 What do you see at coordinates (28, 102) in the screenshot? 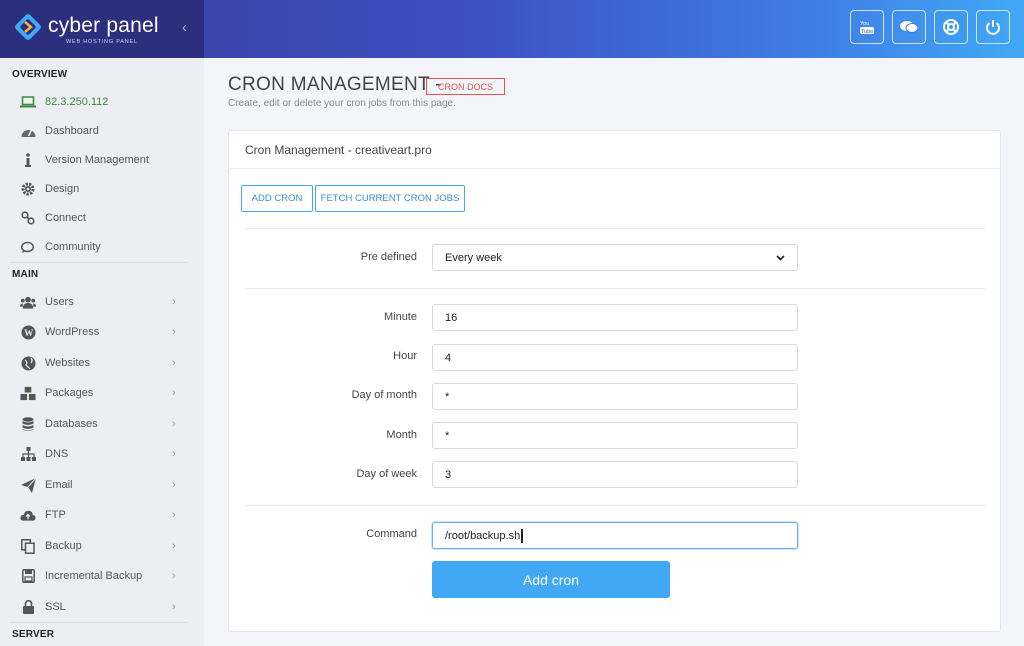
I see `laptop-icon` at bounding box center [28, 102].